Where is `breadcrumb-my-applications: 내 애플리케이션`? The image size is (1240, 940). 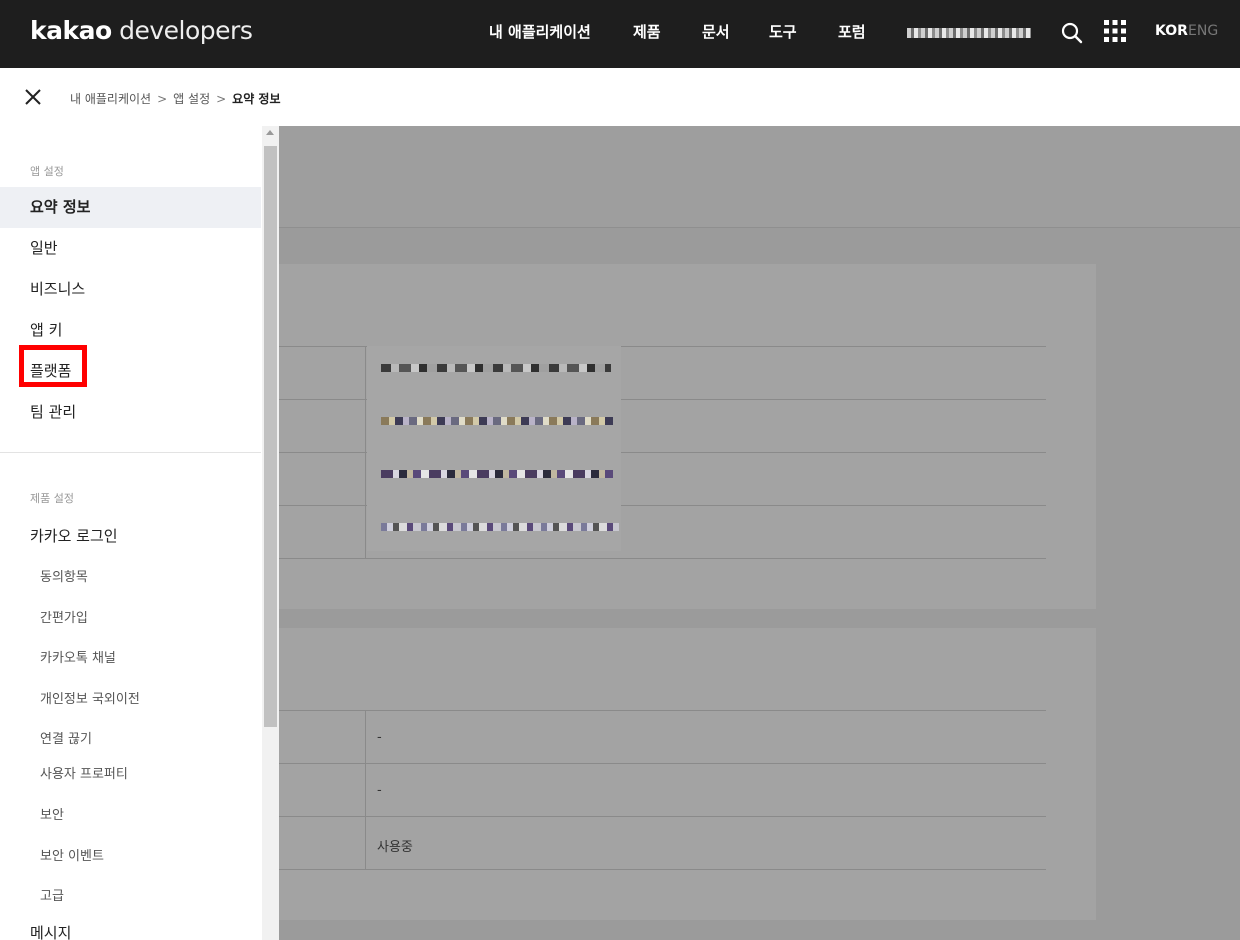 breadcrumb-my-applications: 내 애플리케이션 is located at coordinates (110, 99).